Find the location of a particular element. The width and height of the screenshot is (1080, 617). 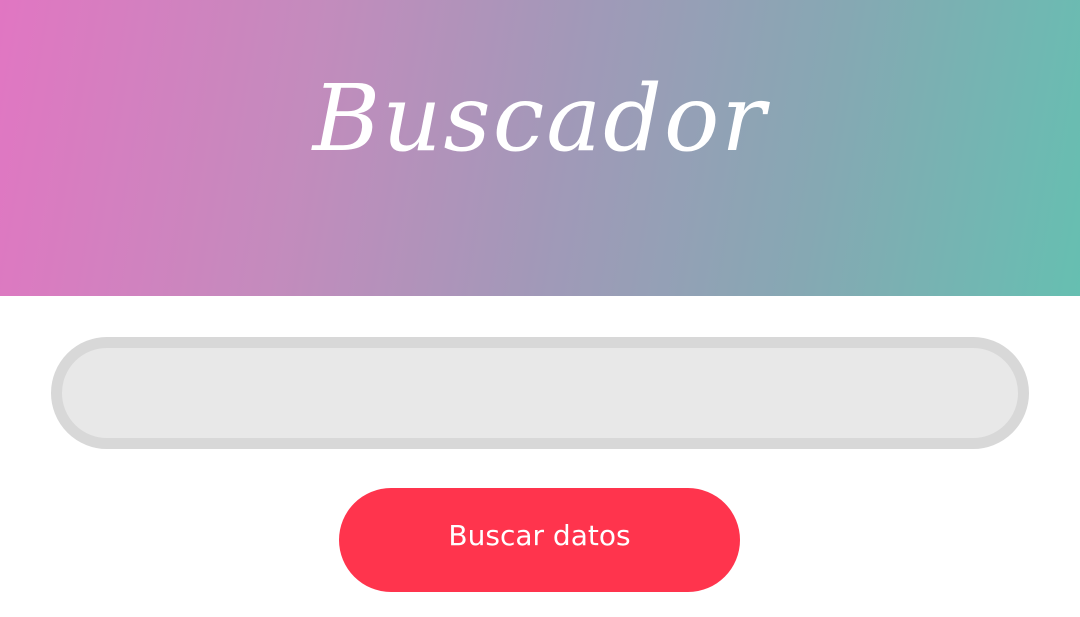

page-title: Buscador is located at coordinates (540, 119).